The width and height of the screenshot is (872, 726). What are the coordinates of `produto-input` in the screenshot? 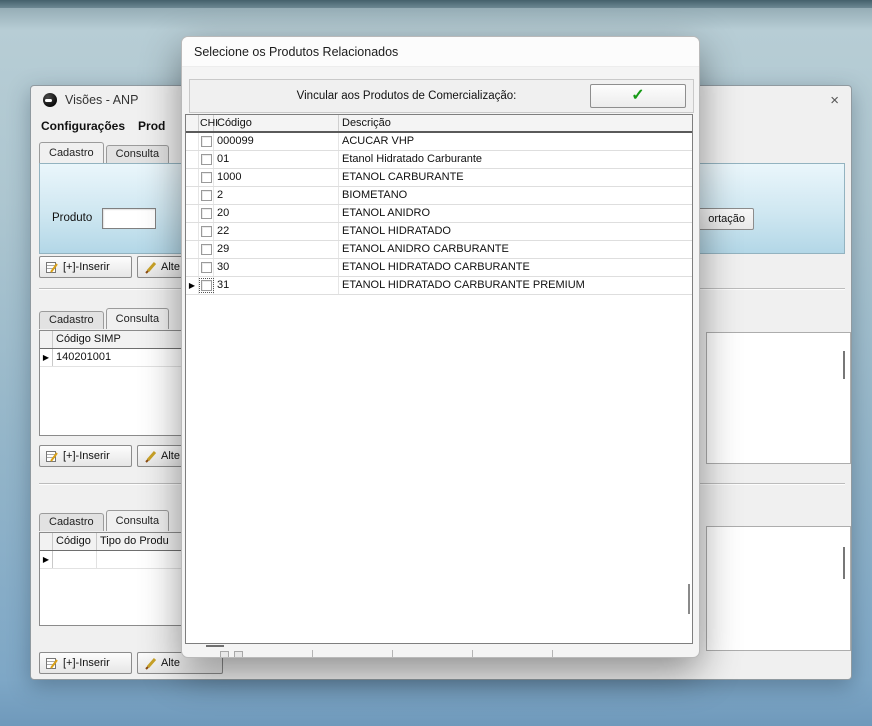 It's located at (129, 218).